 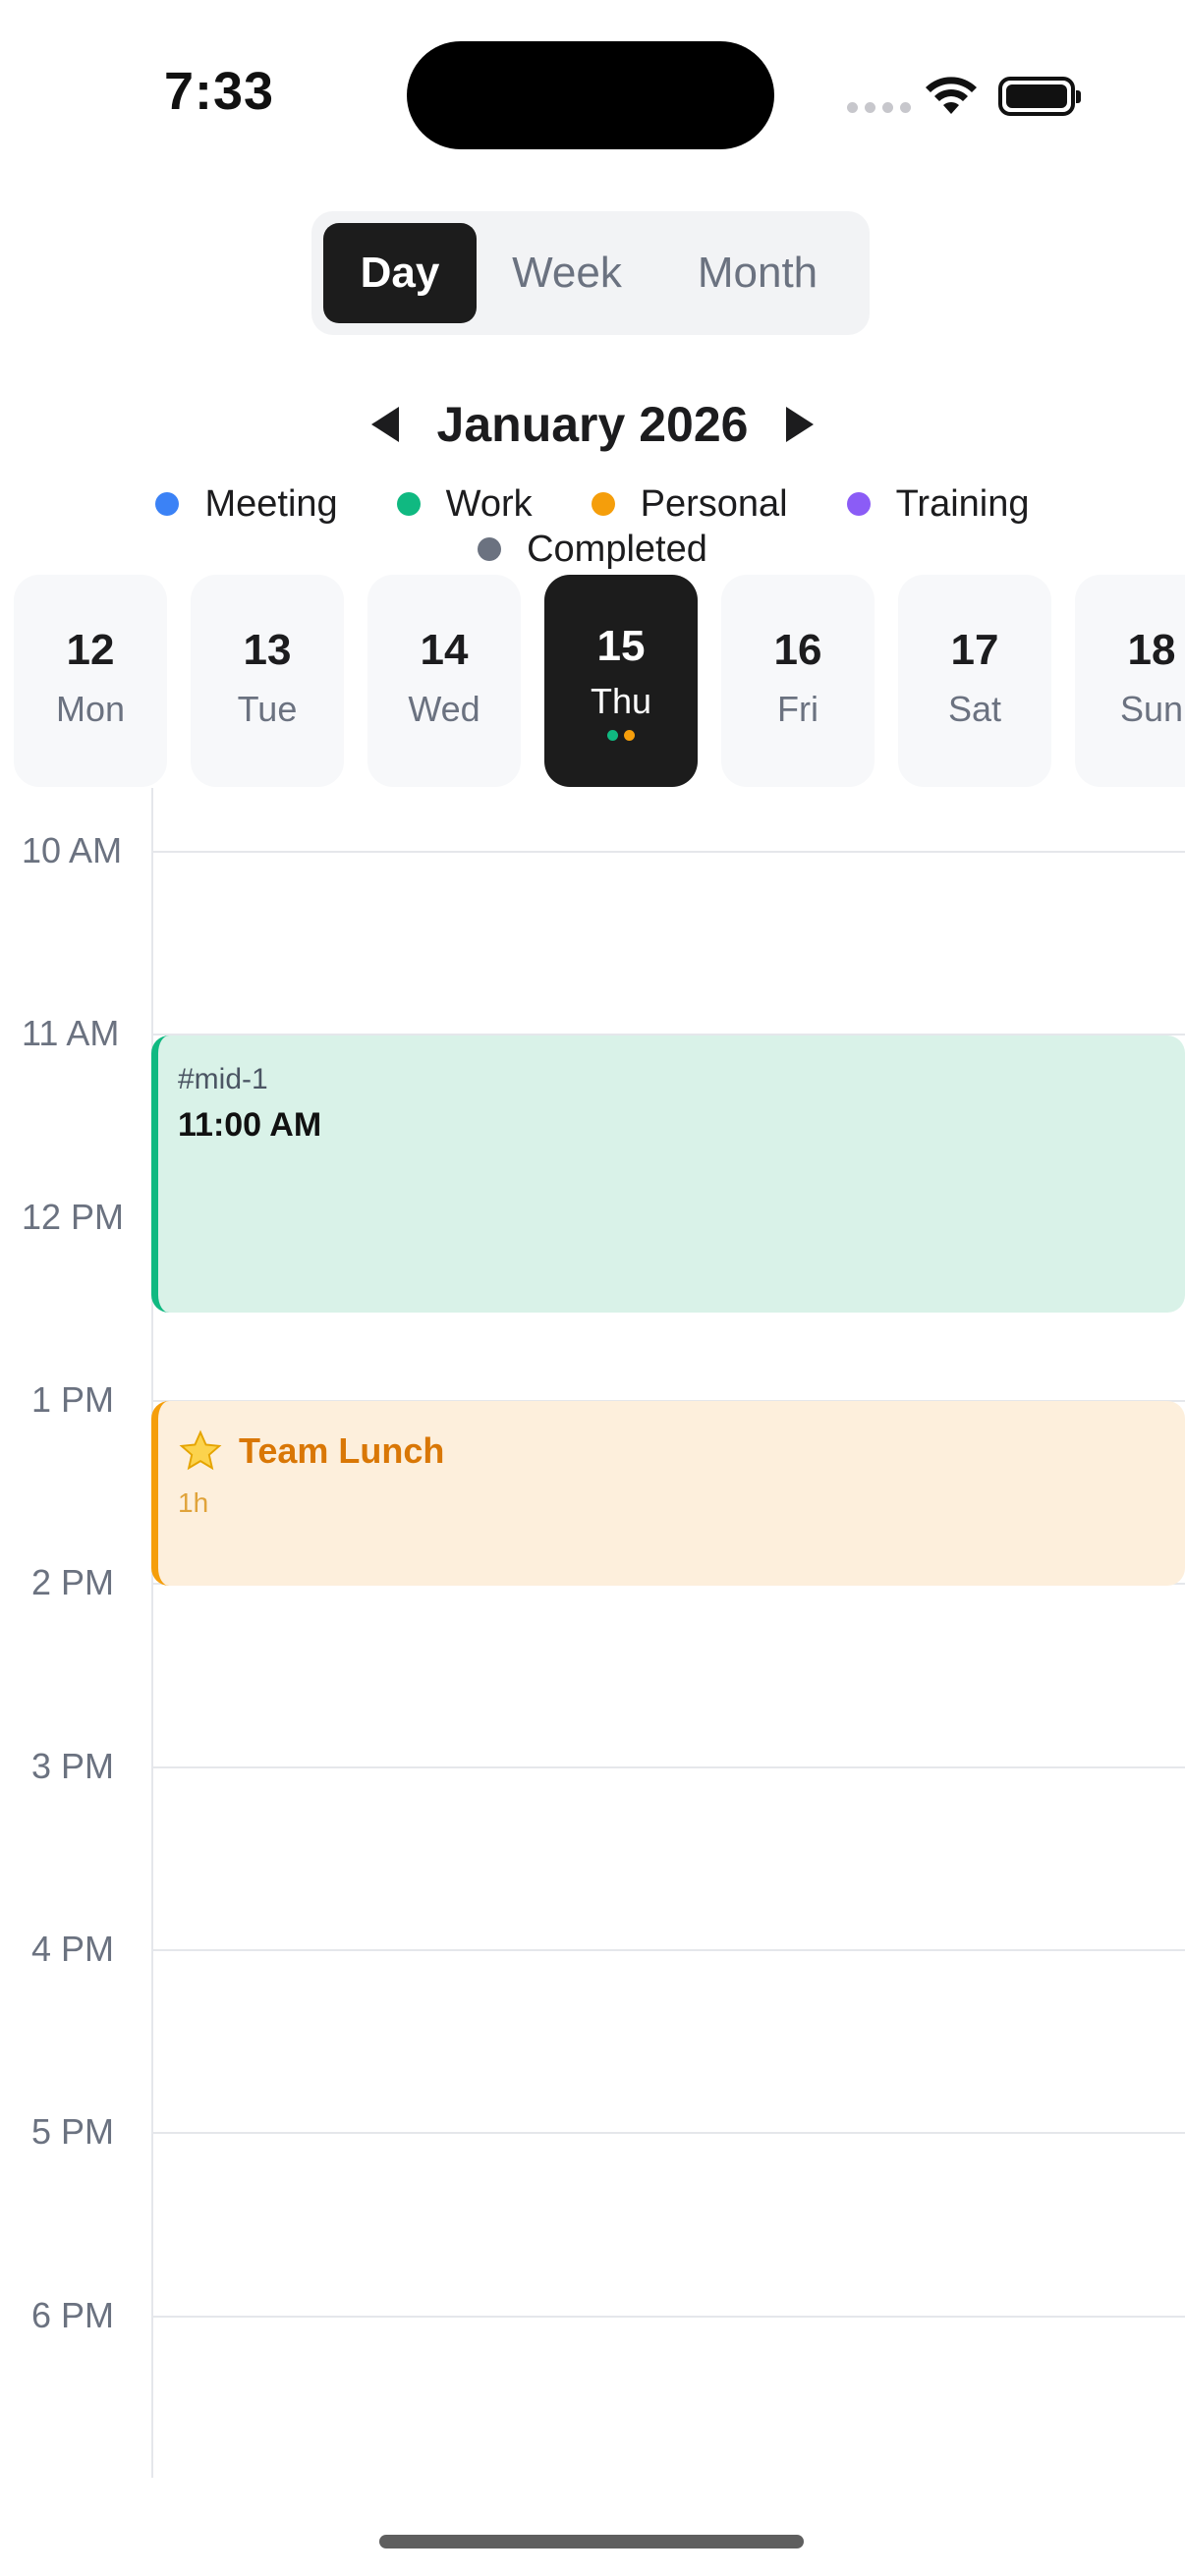 I want to click on day-card-16: 16 Fri, so click(x=798, y=681).